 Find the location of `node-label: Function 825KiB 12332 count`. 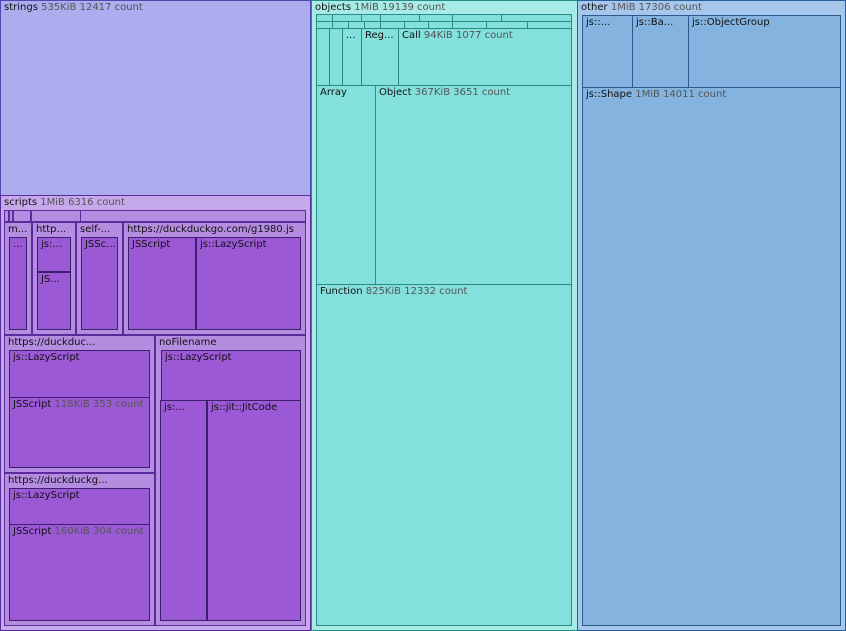

node-label: Function 825KiB 12332 count is located at coordinates (394, 291).